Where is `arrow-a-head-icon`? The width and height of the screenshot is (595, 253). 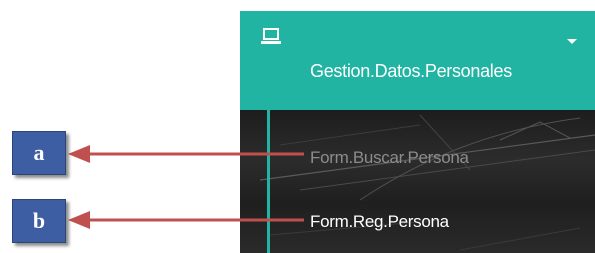
arrow-a-head-icon is located at coordinates (79, 154).